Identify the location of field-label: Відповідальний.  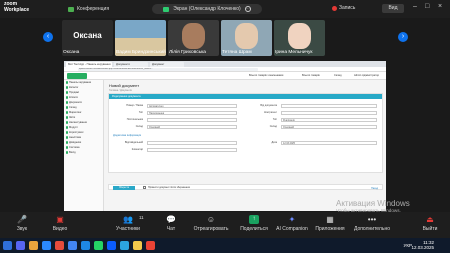
(133, 142).